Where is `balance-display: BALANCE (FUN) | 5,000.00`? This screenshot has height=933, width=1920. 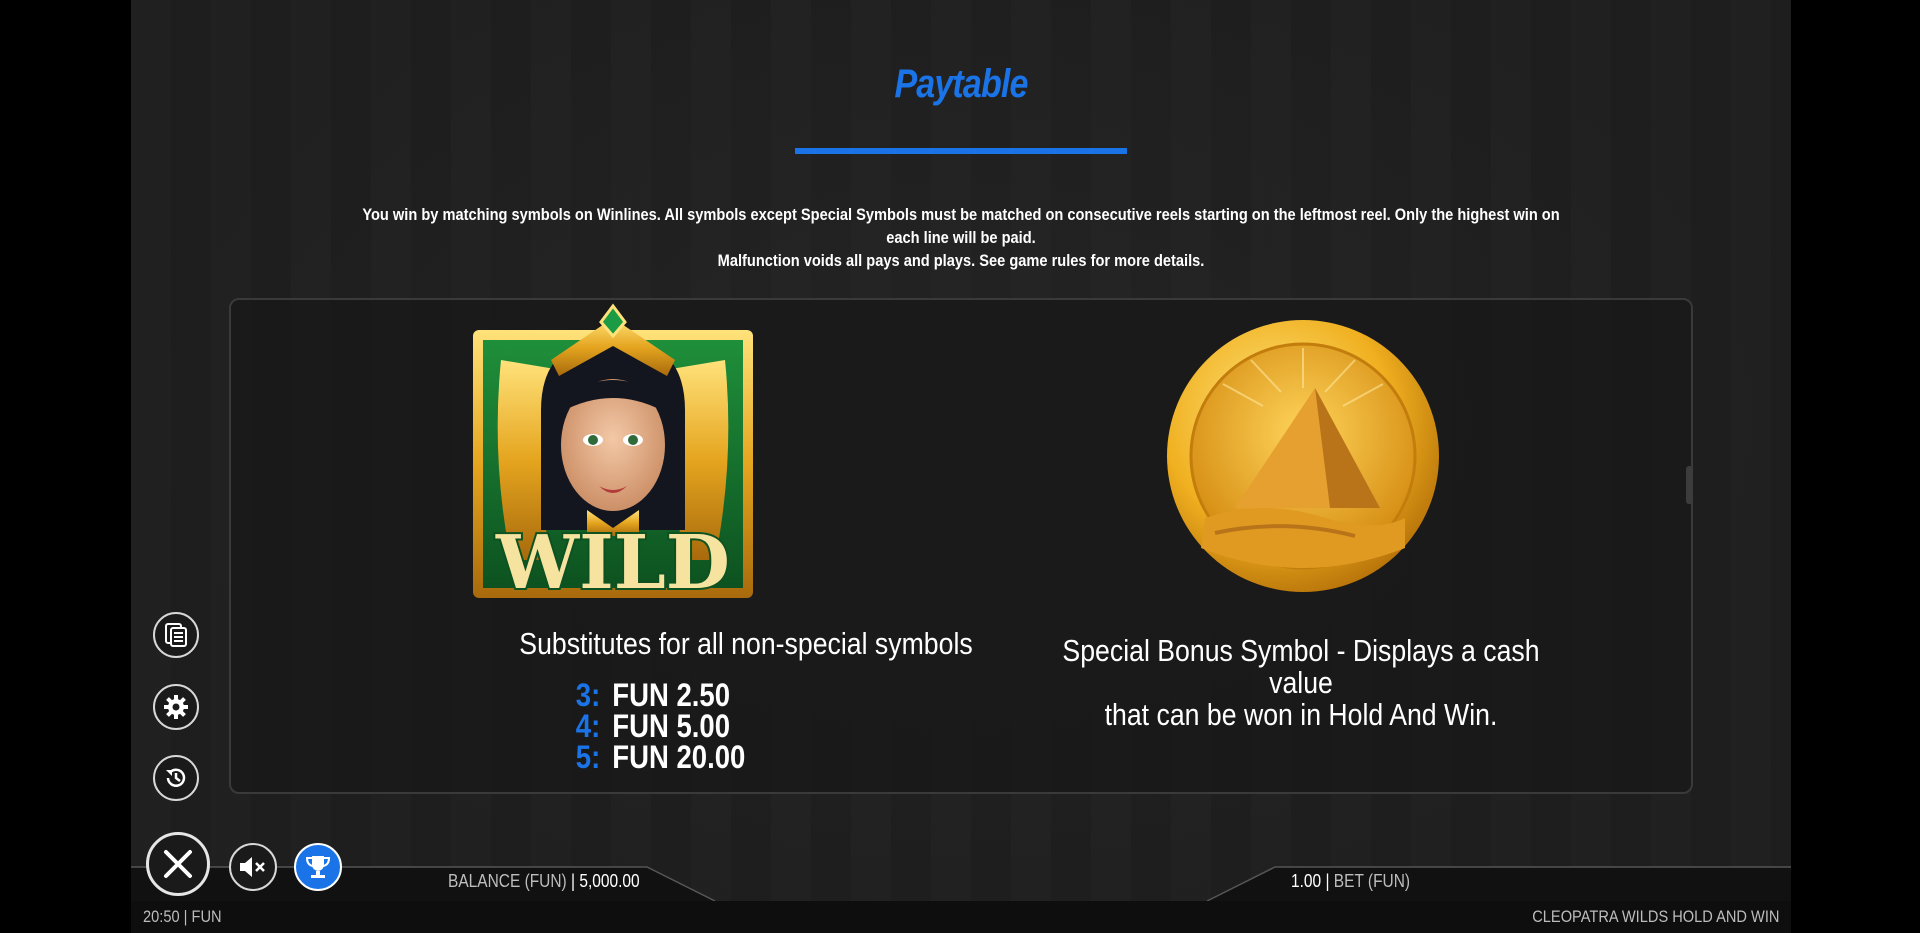 balance-display: BALANCE (FUN) | 5,000.00 is located at coordinates (544, 881).